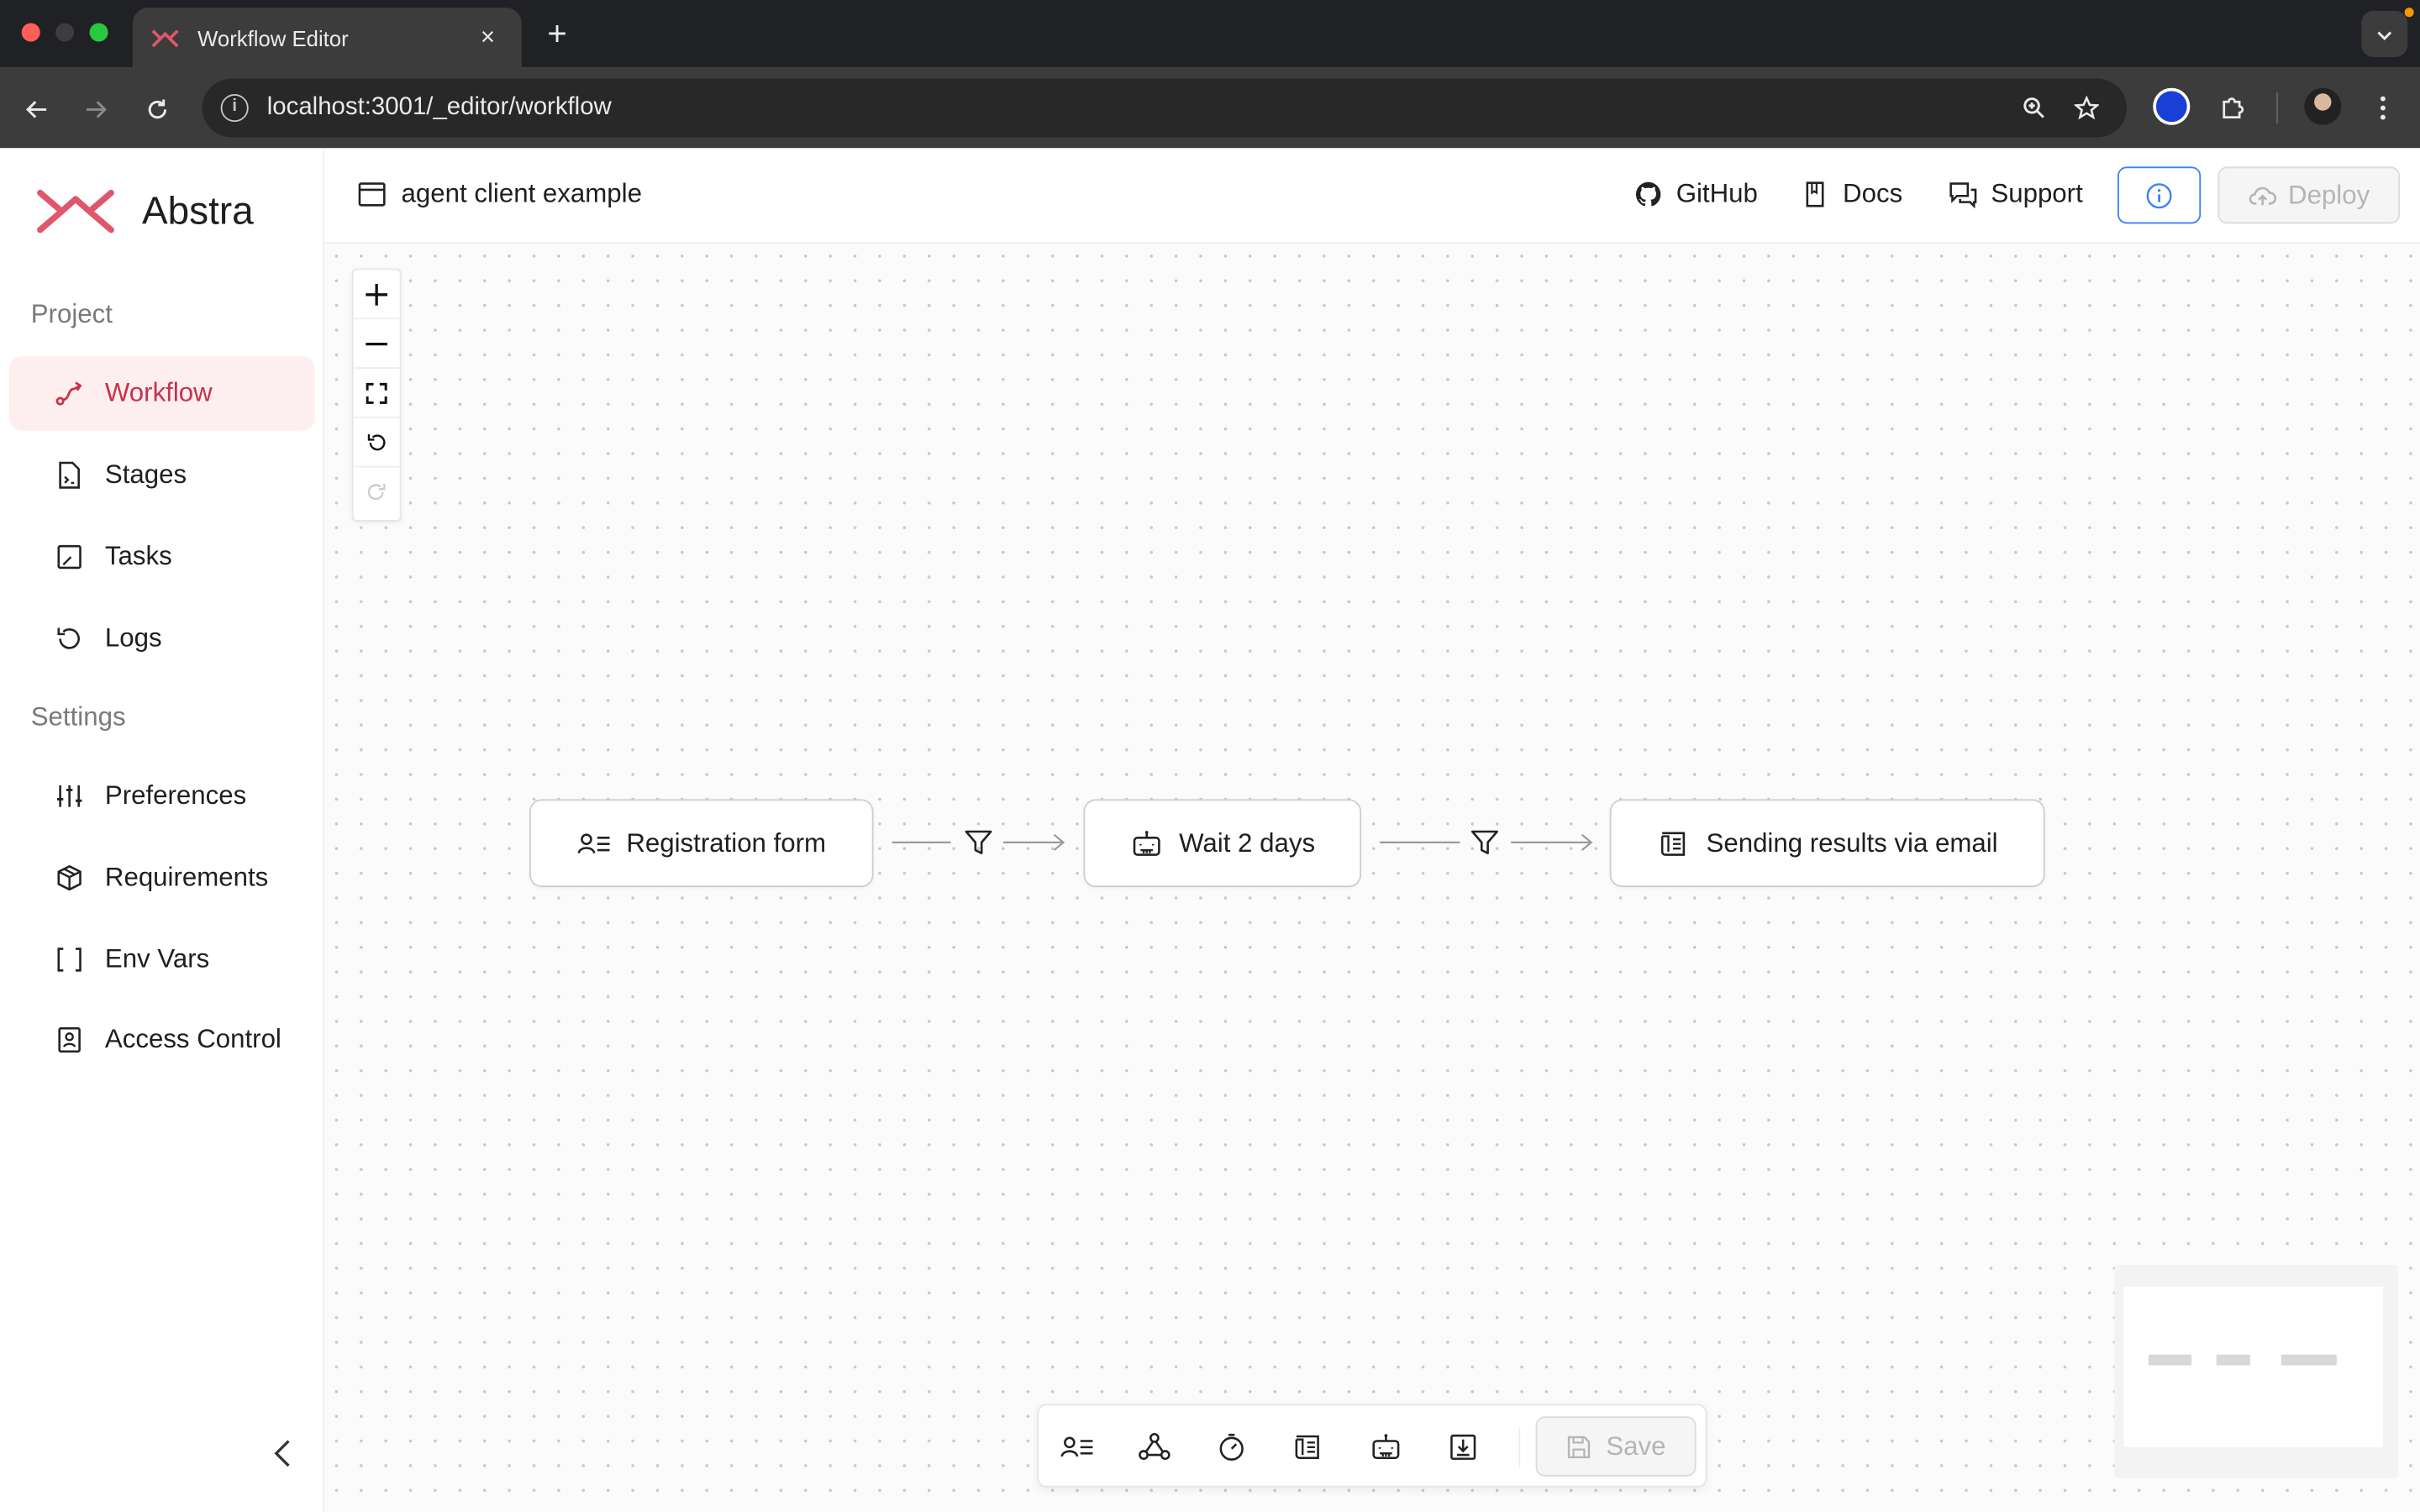 Image resolution: width=2420 pixels, height=1512 pixels. Describe the element at coordinates (69, 878) in the screenshot. I see `package-icon` at that location.